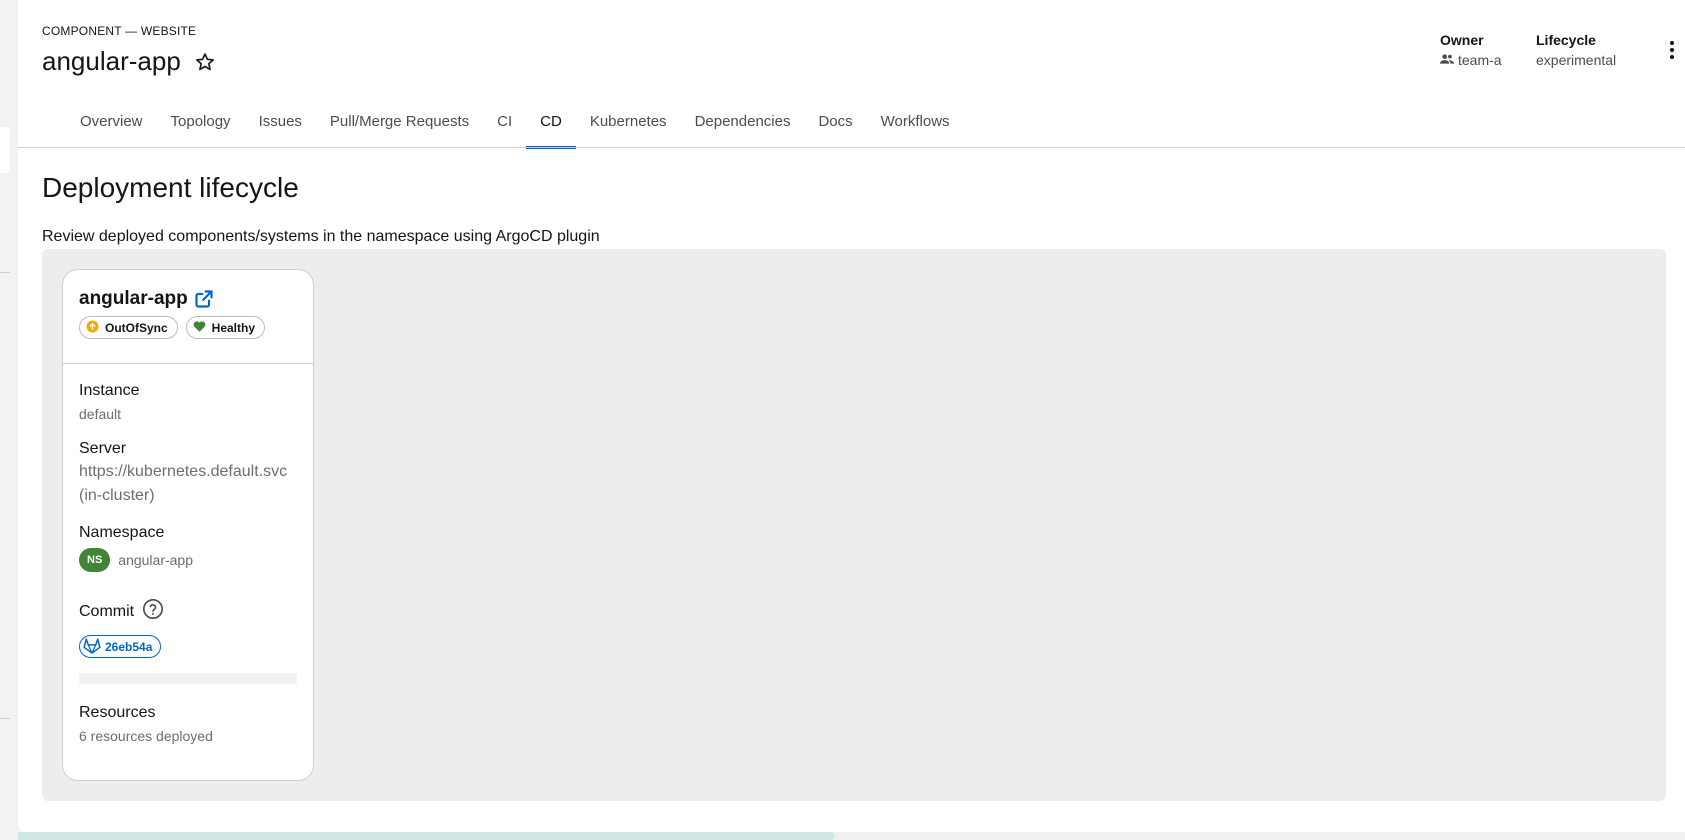  What do you see at coordinates (1471, 50) in the screenshot?
I see `owner-meta: Owner team-a` at bounding box center [1471, 50].